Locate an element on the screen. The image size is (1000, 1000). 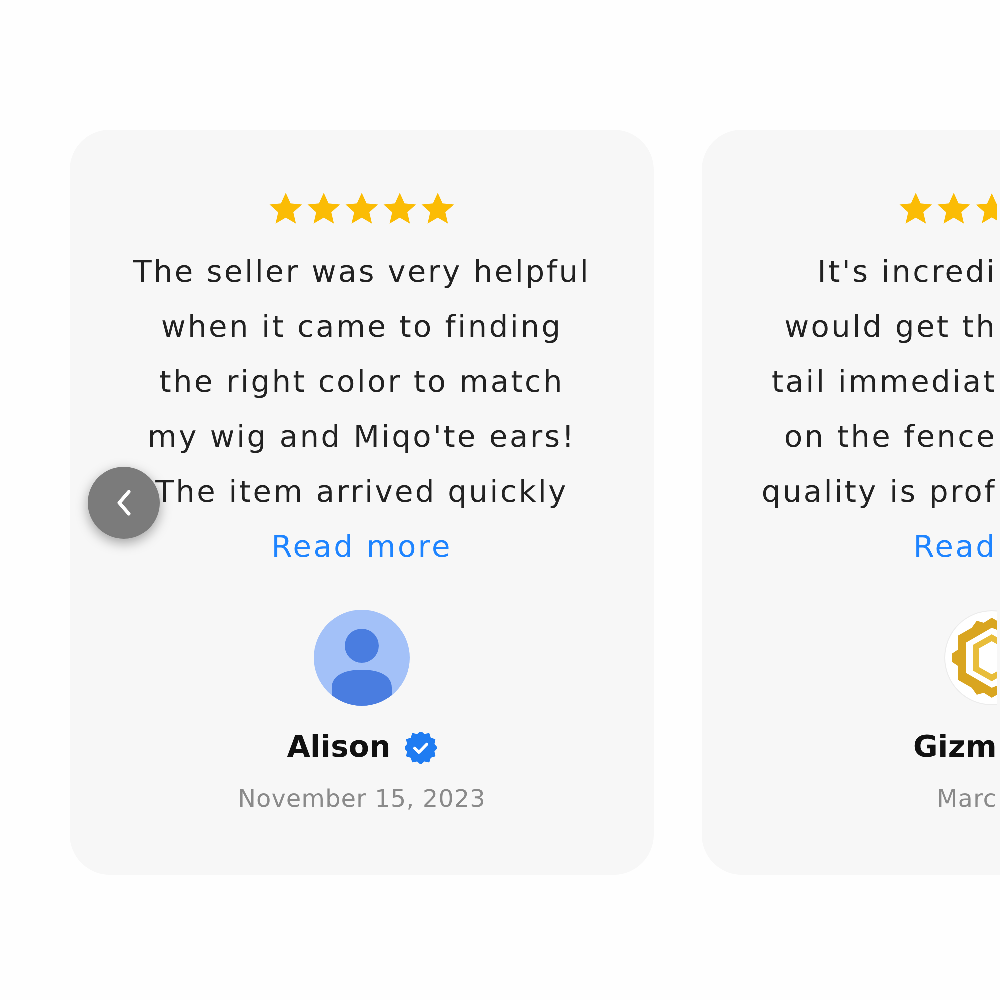
chevron-left-icon is located at coordinates (124, 503).